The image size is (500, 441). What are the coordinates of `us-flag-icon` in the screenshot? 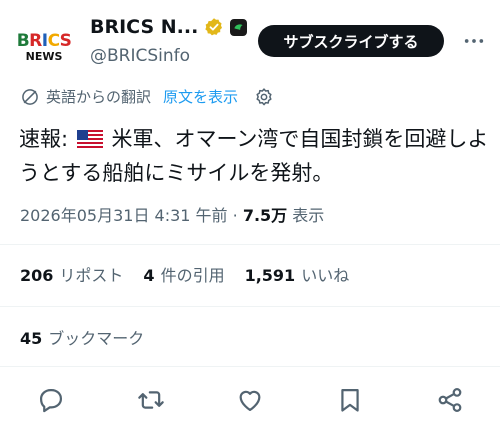 It's located at (89, 139).